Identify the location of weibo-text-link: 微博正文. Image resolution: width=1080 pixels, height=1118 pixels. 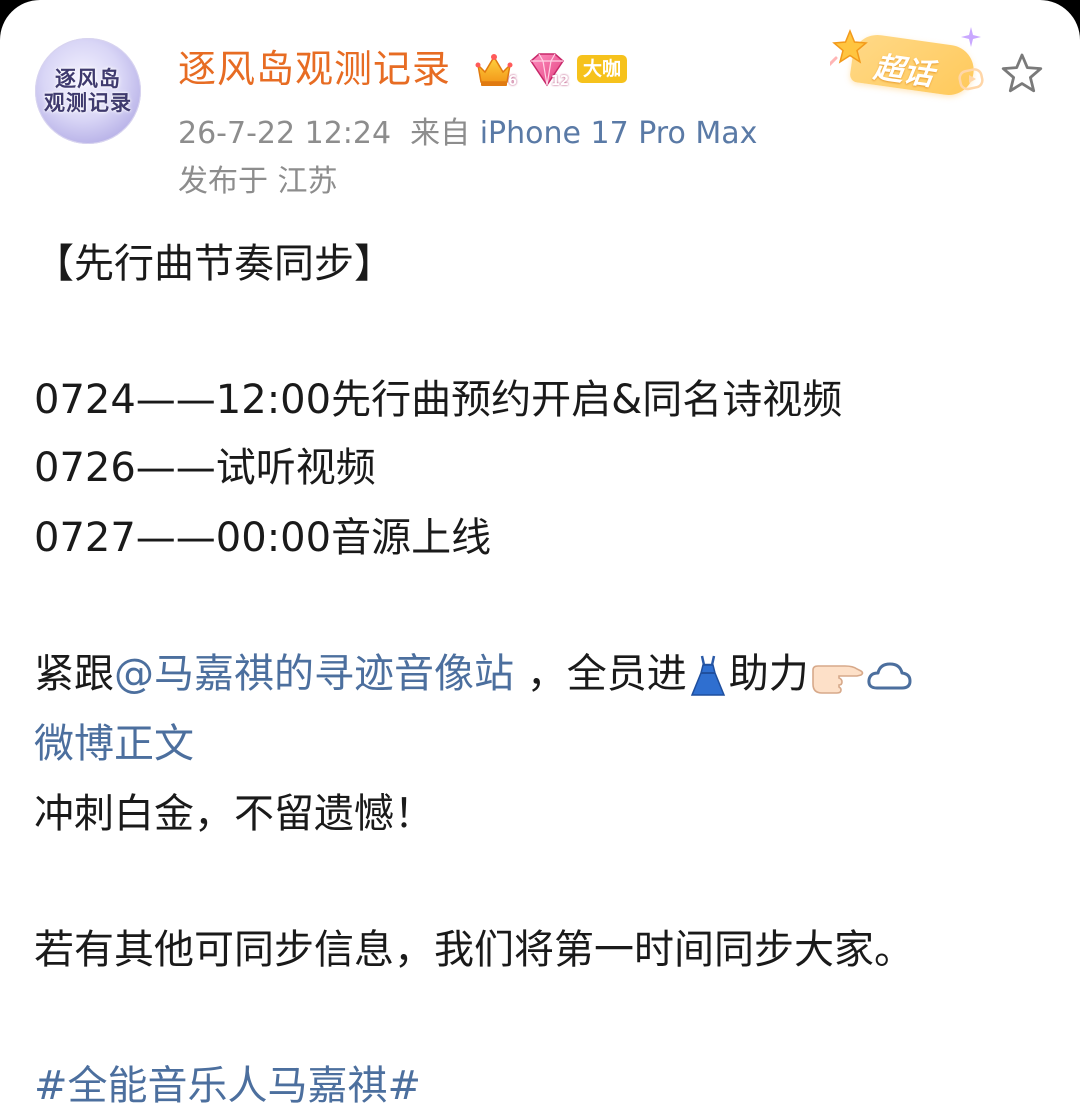
(114, 744).